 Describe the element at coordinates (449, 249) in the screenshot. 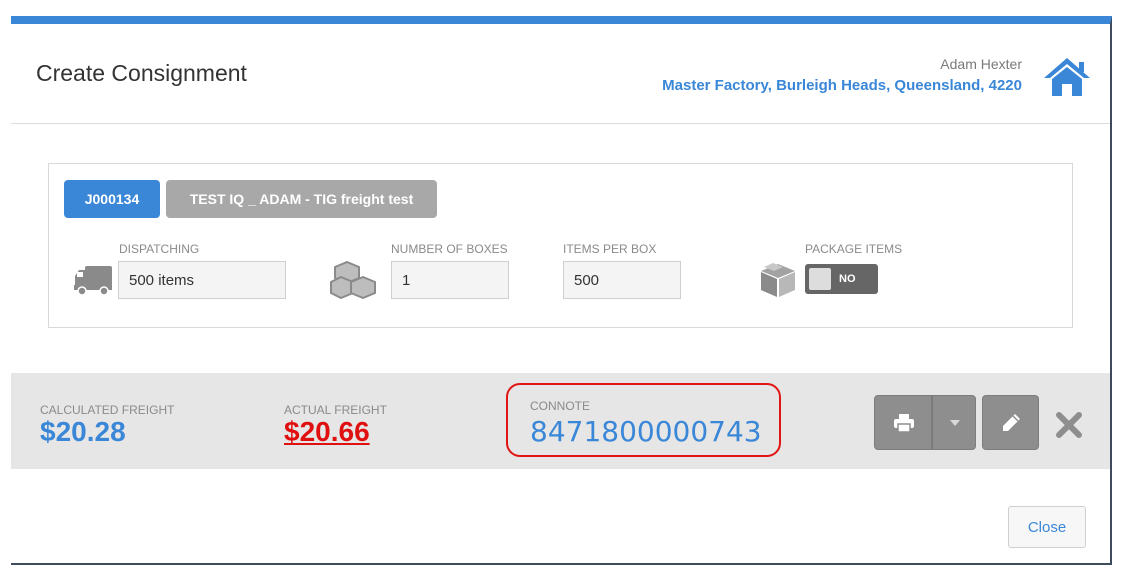

I see `number-of-boxes-label: NUMBER OF BOXES` at that location.